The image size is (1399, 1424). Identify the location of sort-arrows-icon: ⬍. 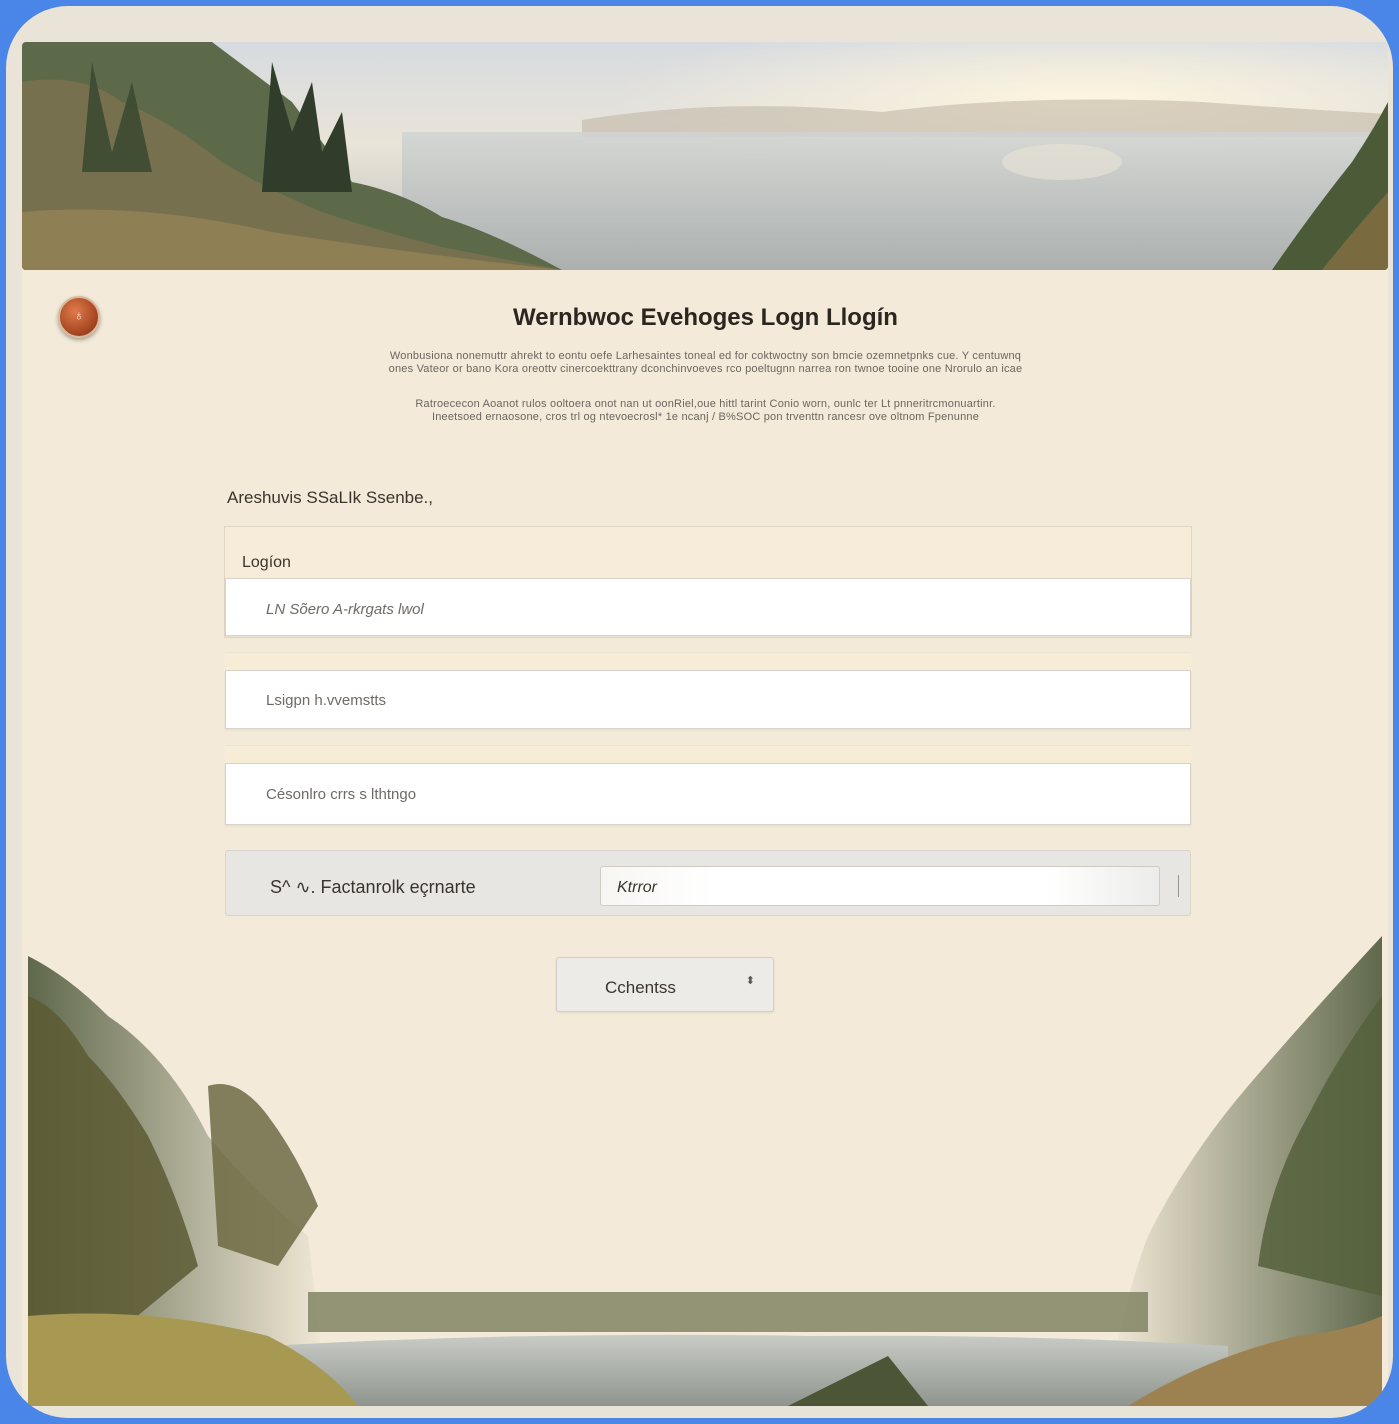
(750, 981).